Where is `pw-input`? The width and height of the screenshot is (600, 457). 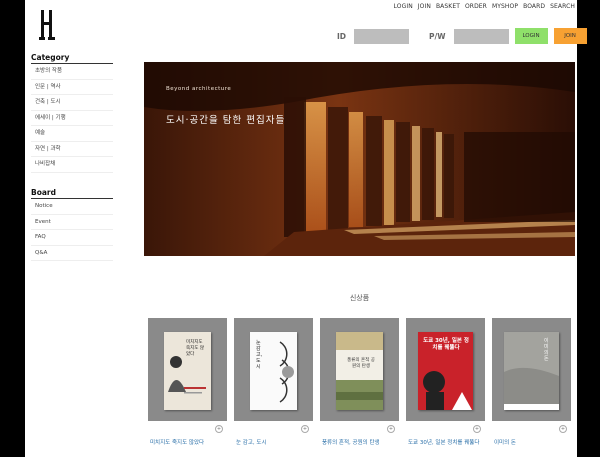
pw-input is located at coordinates (481, 36).